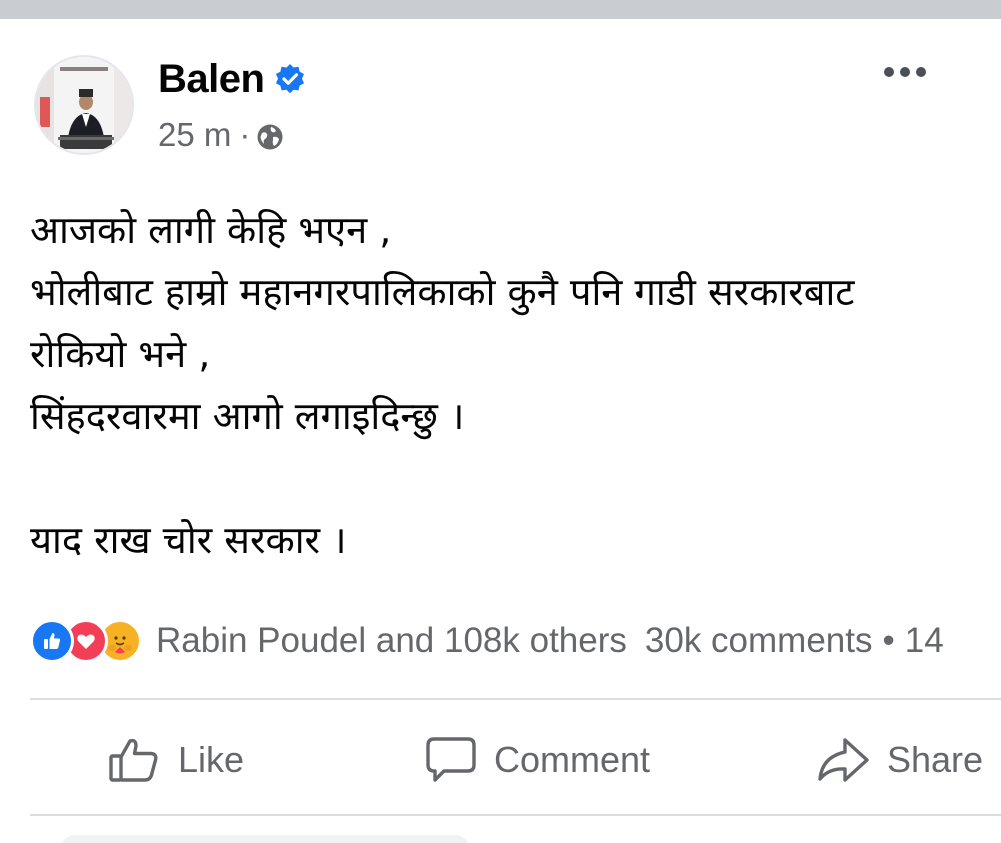  I want to click on more-options-icon, so click(889, 72).